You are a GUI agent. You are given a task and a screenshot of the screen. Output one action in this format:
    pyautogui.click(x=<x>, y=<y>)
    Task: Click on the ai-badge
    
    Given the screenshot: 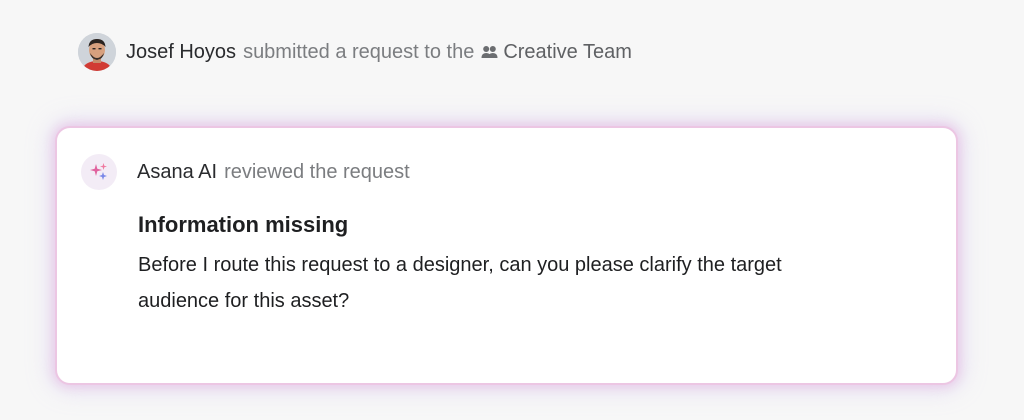 What is the action you would take?
    pyautogui.click(x=99, y=172)
    